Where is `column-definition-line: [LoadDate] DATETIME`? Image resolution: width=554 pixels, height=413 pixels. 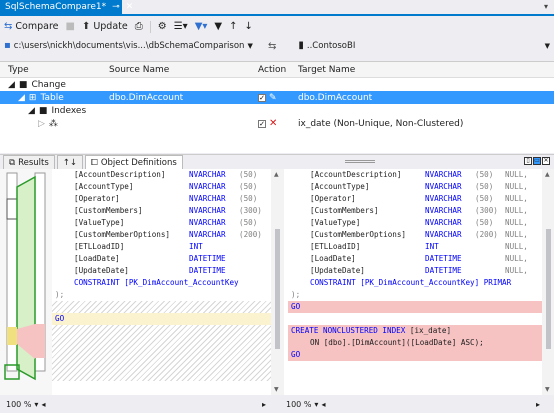
column-definition-line: [LoadDate] DATETIME is located at coordinates (161, 259).